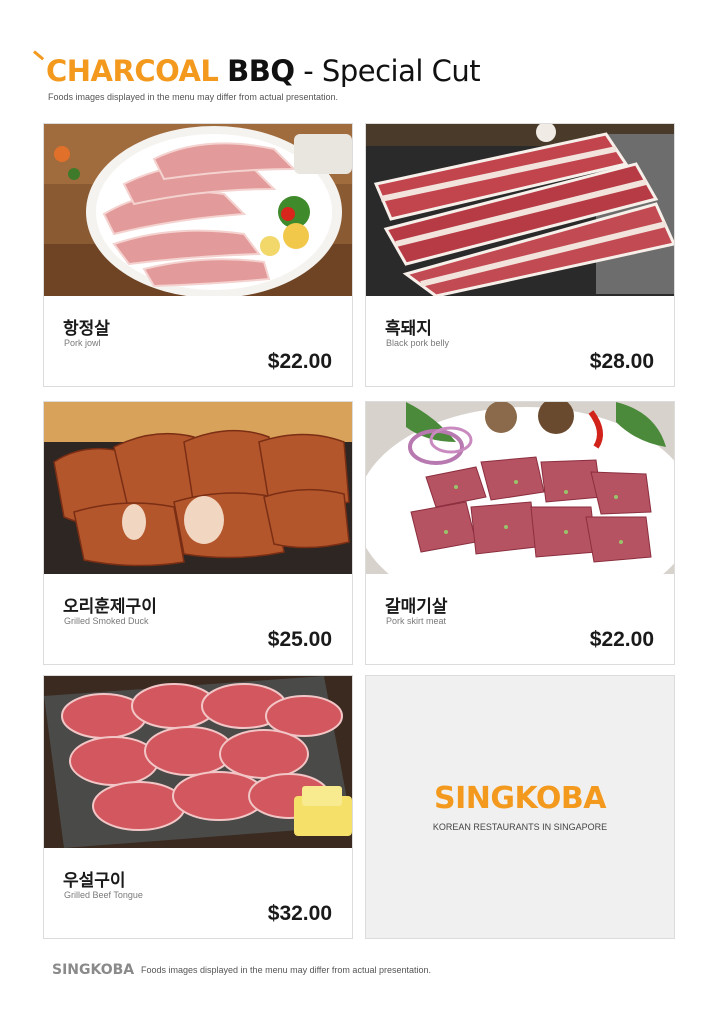 This screenshot has width=718, height=1015. I want to click on smoked-duck-photo, so click(198, 488).